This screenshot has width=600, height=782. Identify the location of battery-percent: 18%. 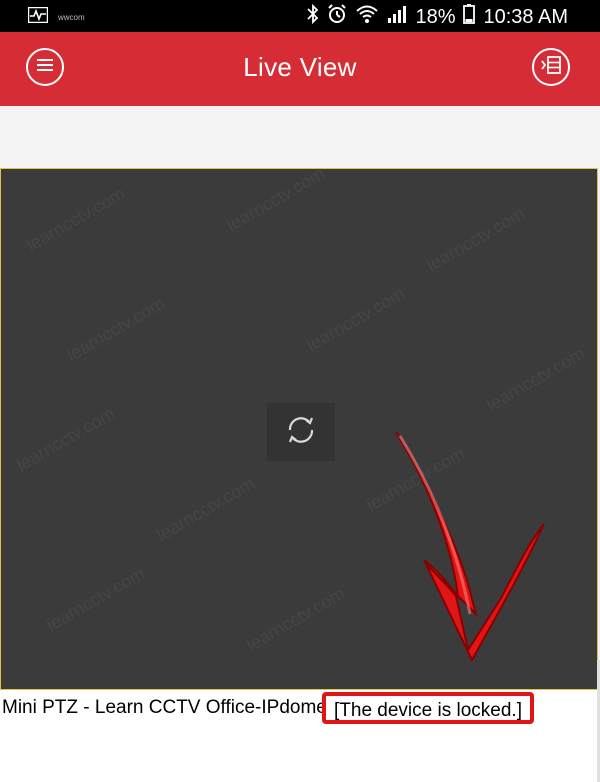
(435, 16).